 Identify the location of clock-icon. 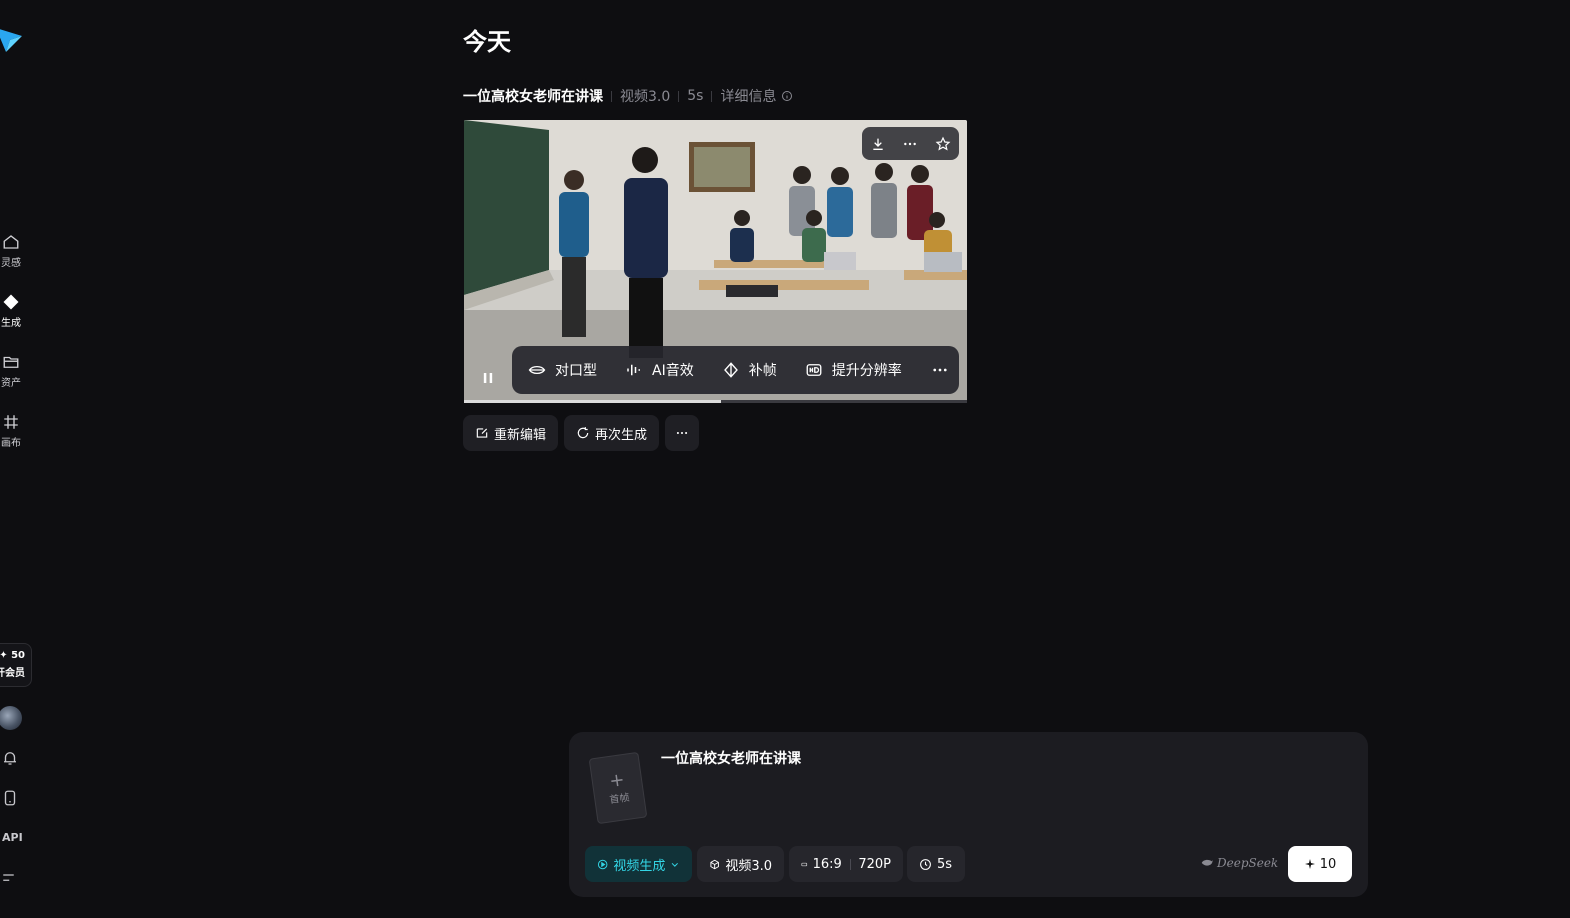
(925, 864).